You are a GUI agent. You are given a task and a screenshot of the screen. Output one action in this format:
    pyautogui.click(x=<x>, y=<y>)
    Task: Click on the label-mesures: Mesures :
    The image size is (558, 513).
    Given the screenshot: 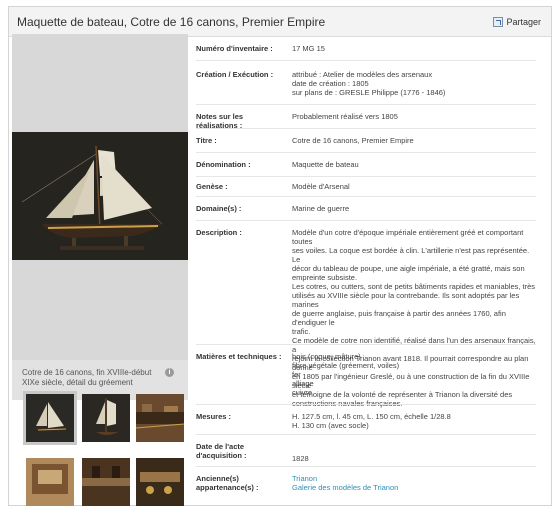 What is the action you would take?
    pyautogui.click(x=214, y=416)
    